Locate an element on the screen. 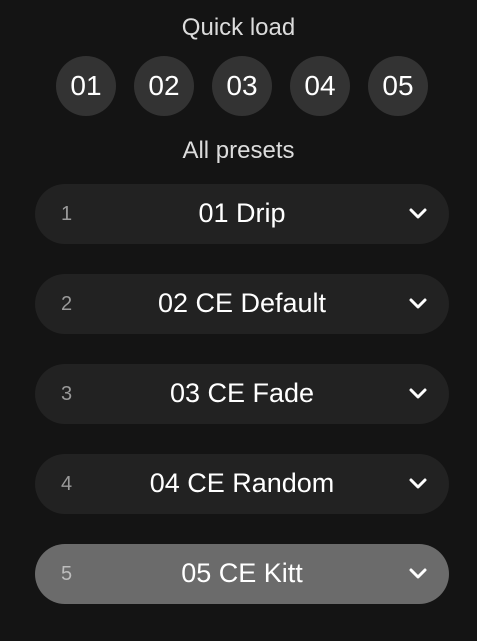  preset-row-2: 2 02 CE Default is located at coordinates (242, 304).